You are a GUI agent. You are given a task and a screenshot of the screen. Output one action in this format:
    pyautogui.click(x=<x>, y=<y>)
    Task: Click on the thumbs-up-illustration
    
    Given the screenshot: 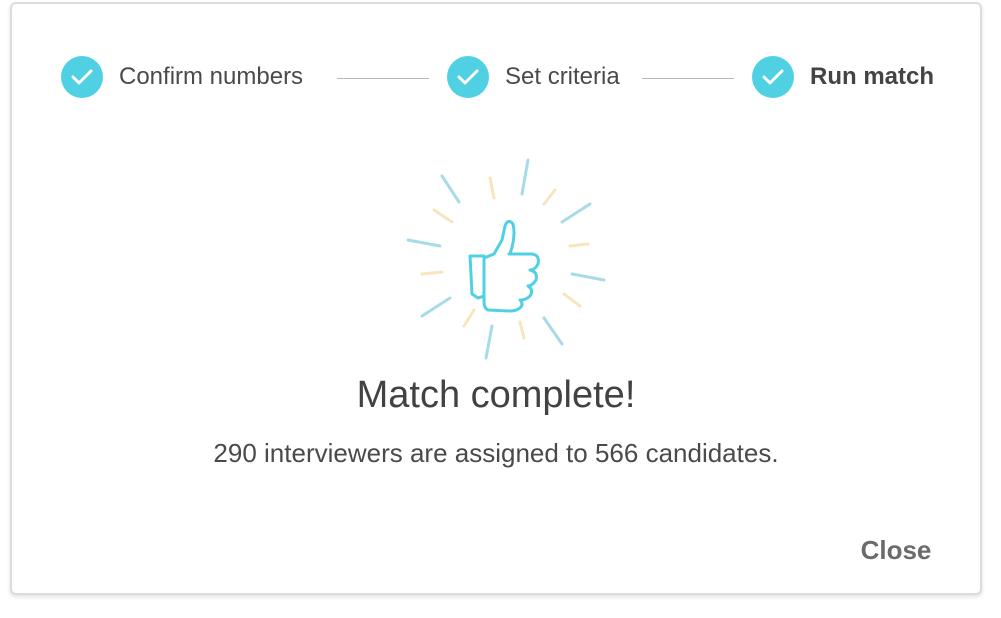 What is the action you would take?
    pyautogui.click(x=507, y=259)
    